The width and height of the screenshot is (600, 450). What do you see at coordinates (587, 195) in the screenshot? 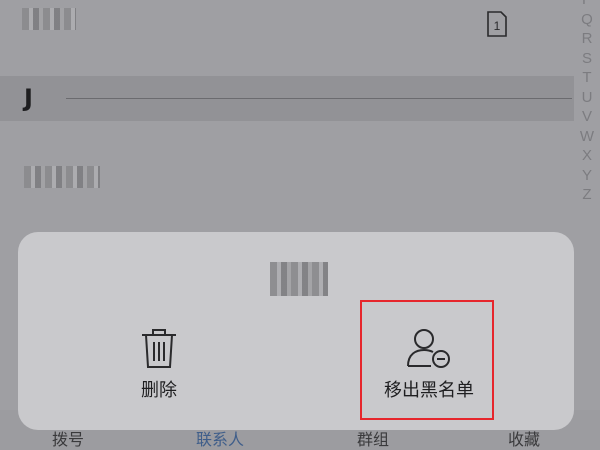
I see `index-letter: Z` at bounding box center [587, 195].